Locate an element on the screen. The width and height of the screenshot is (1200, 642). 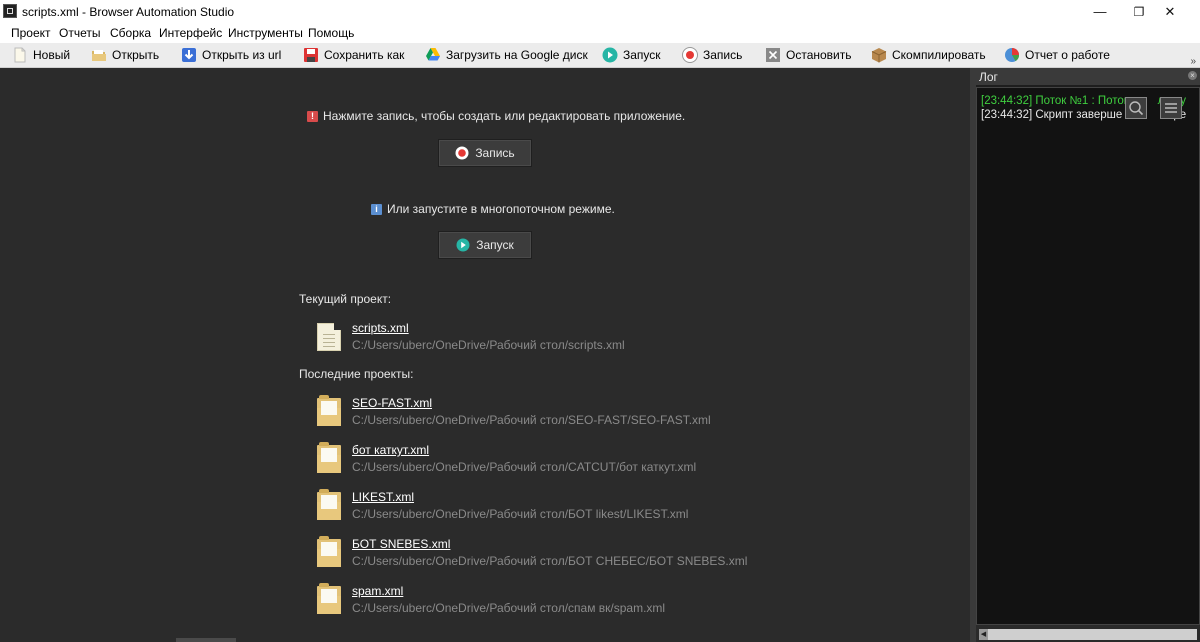
run-button: Запуск is located at coordinates (485, 245).